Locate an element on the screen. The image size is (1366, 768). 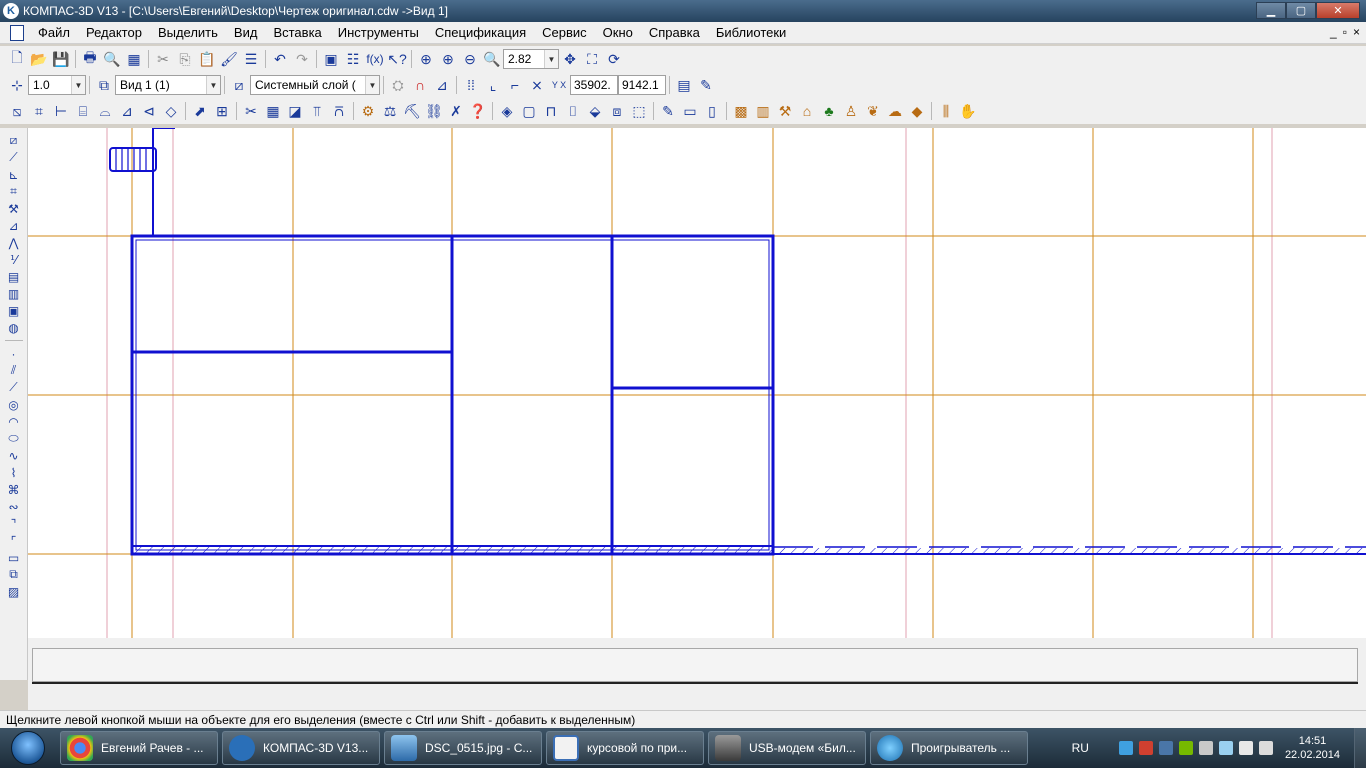
menu-specification: Спецификация is located at coordinates (480, 32).